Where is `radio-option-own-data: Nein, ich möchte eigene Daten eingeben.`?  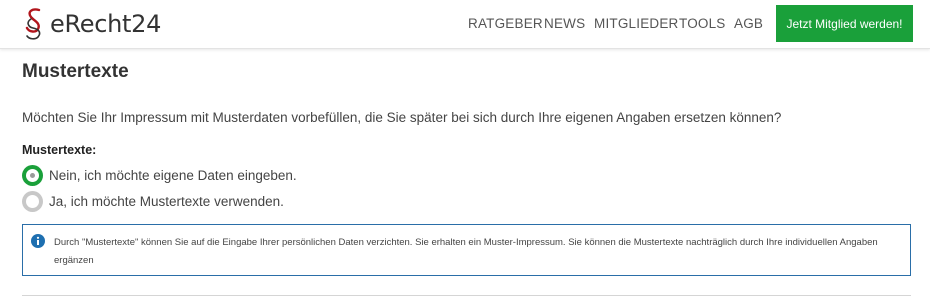 radio-option-own-data: Nein, ich möchte eigene Daten eingeben. is located at coordinates (159, 175).